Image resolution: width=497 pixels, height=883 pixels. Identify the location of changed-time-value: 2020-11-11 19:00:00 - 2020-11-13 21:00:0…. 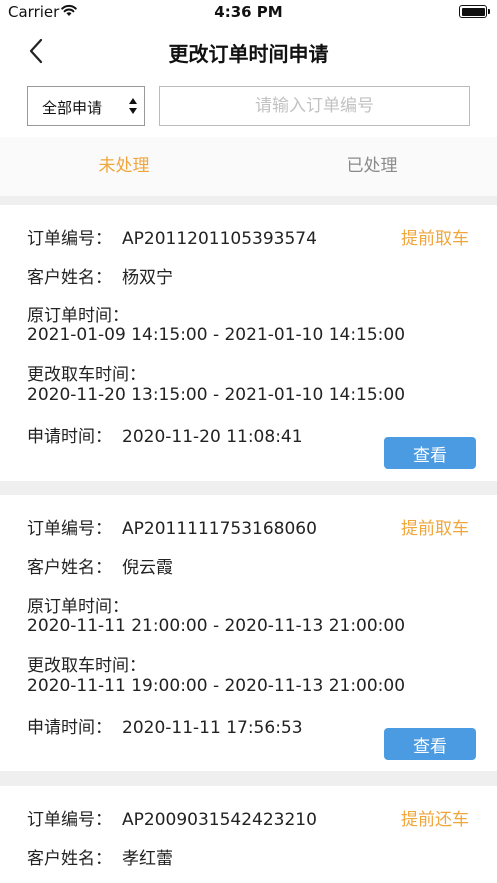
(216, 686).